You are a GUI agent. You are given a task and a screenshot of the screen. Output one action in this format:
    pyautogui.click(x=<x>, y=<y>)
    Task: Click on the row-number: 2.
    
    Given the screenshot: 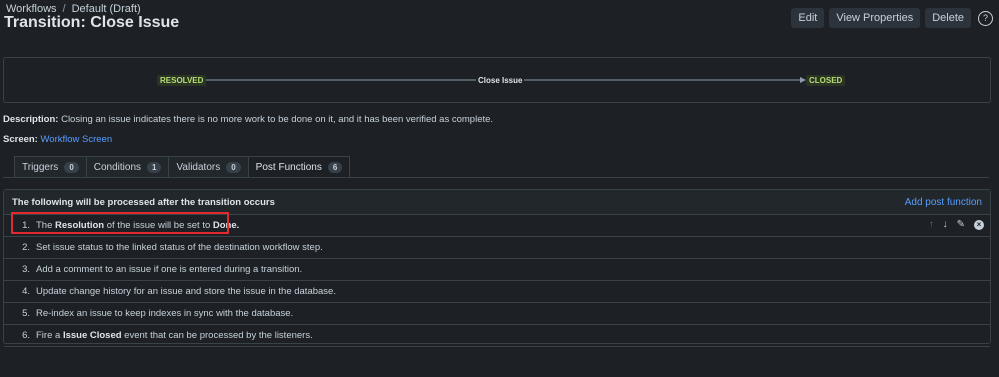 What is the action you would take?
    pyautogui.click(x=26, y=247)
    